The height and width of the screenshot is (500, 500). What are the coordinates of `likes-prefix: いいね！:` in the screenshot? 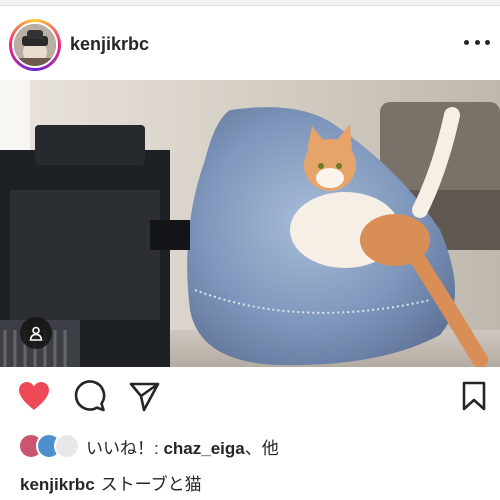 It's located at (125, 448).